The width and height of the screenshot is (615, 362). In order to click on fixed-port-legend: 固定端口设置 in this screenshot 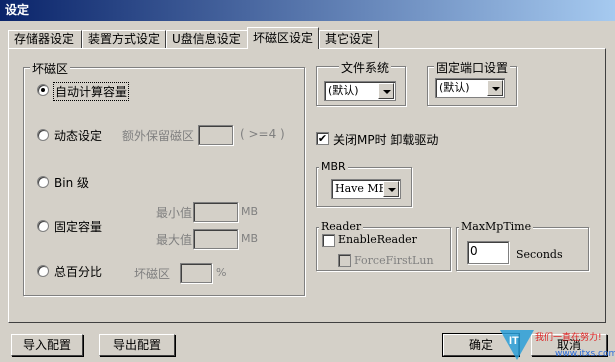, I will do `click(472, 67)`.